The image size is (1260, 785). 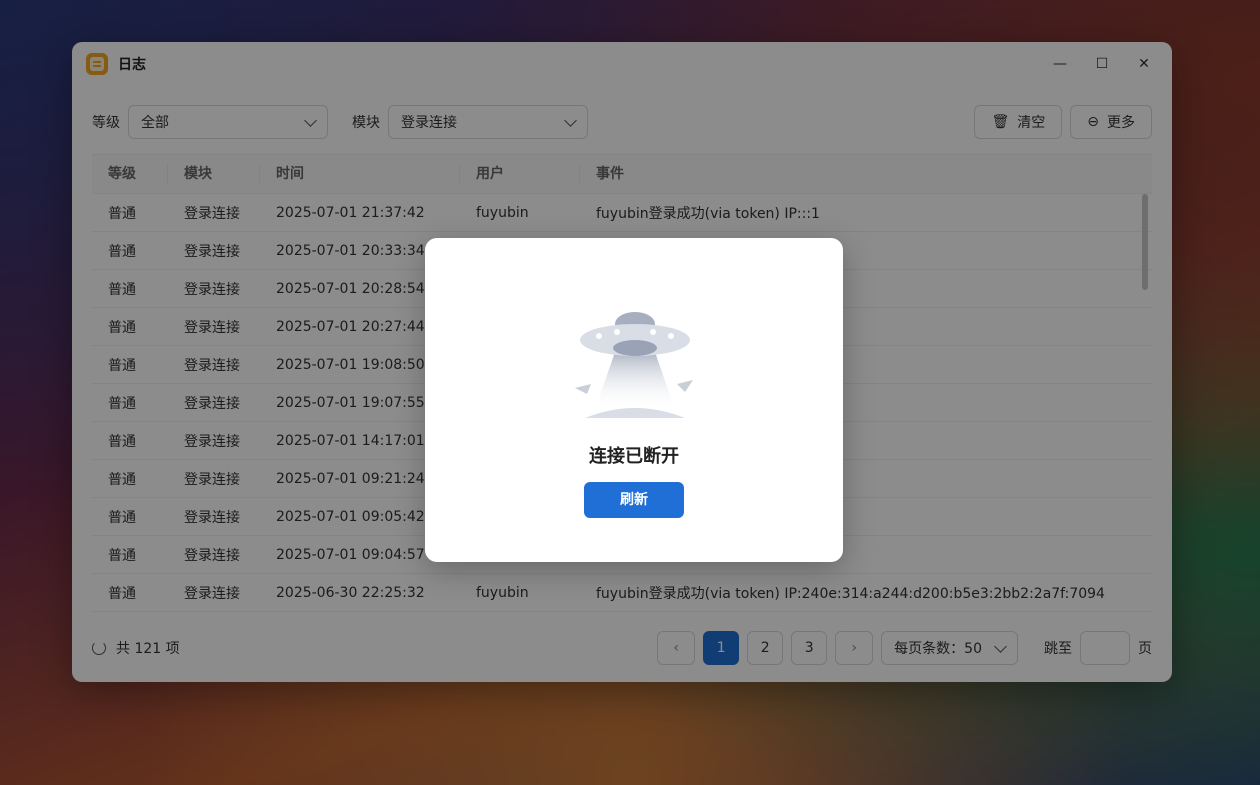 I want to click on ufo-illustration-icon, so click(x=634, y=365).